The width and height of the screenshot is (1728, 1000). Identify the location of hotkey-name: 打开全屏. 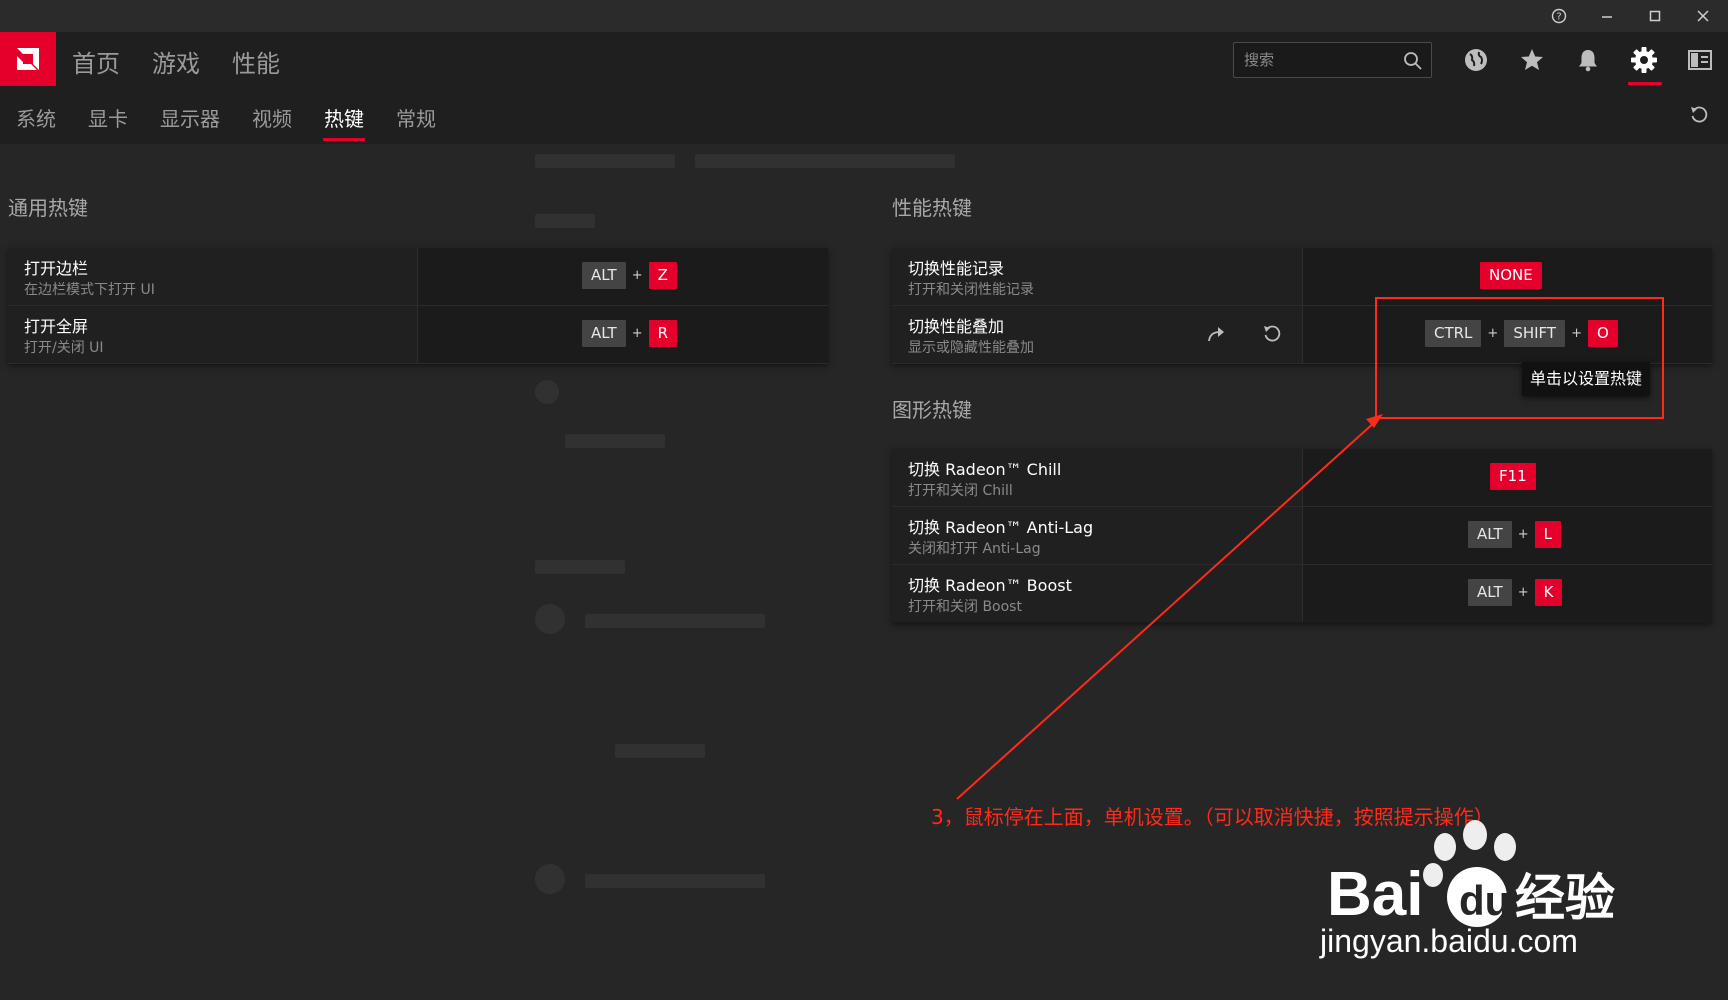
(56, 326).